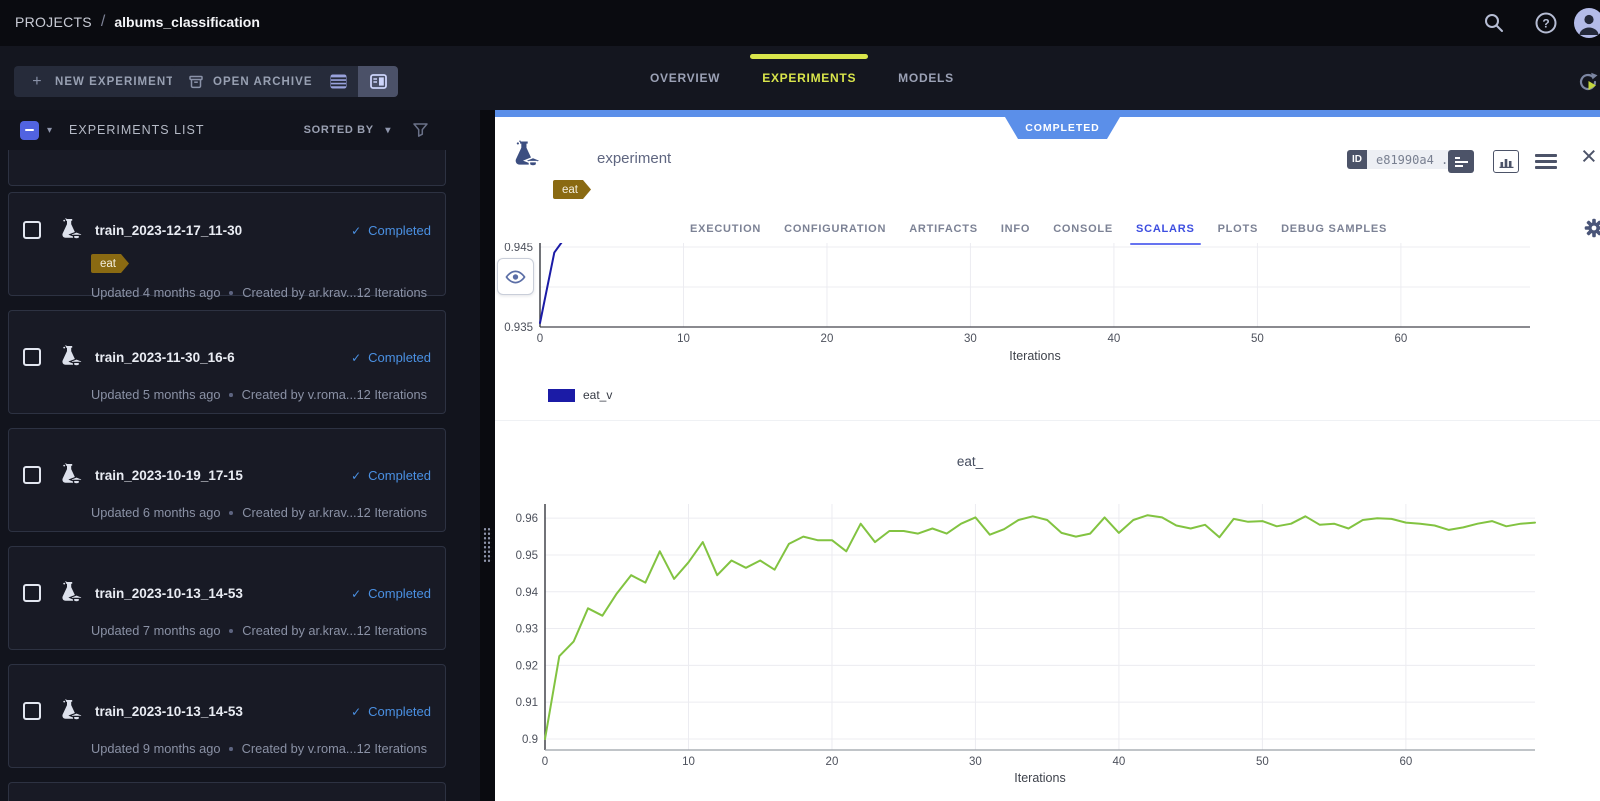 This screenshot has height=801, width=1600. What do you see at coordinates (1262, 762) in the screenshot?
I see `svg-text: 50` at bounding box center [1262, 762].